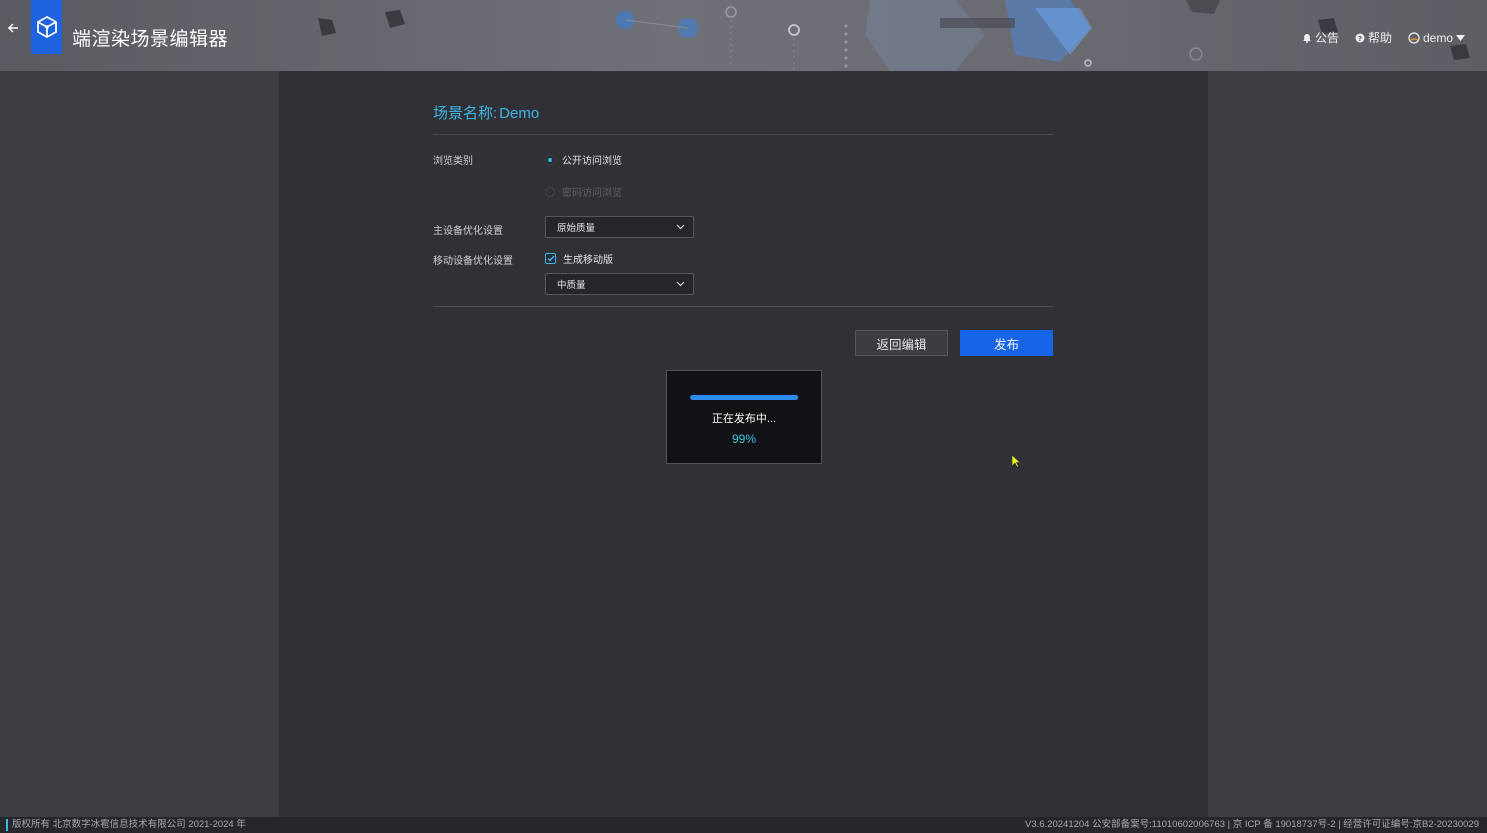 This screenshot has height=833, width=1487. What do you see at coordinates (550, 159) in the screenshot?
I see `radio-public-indicator` at bounding box center [550, 159].